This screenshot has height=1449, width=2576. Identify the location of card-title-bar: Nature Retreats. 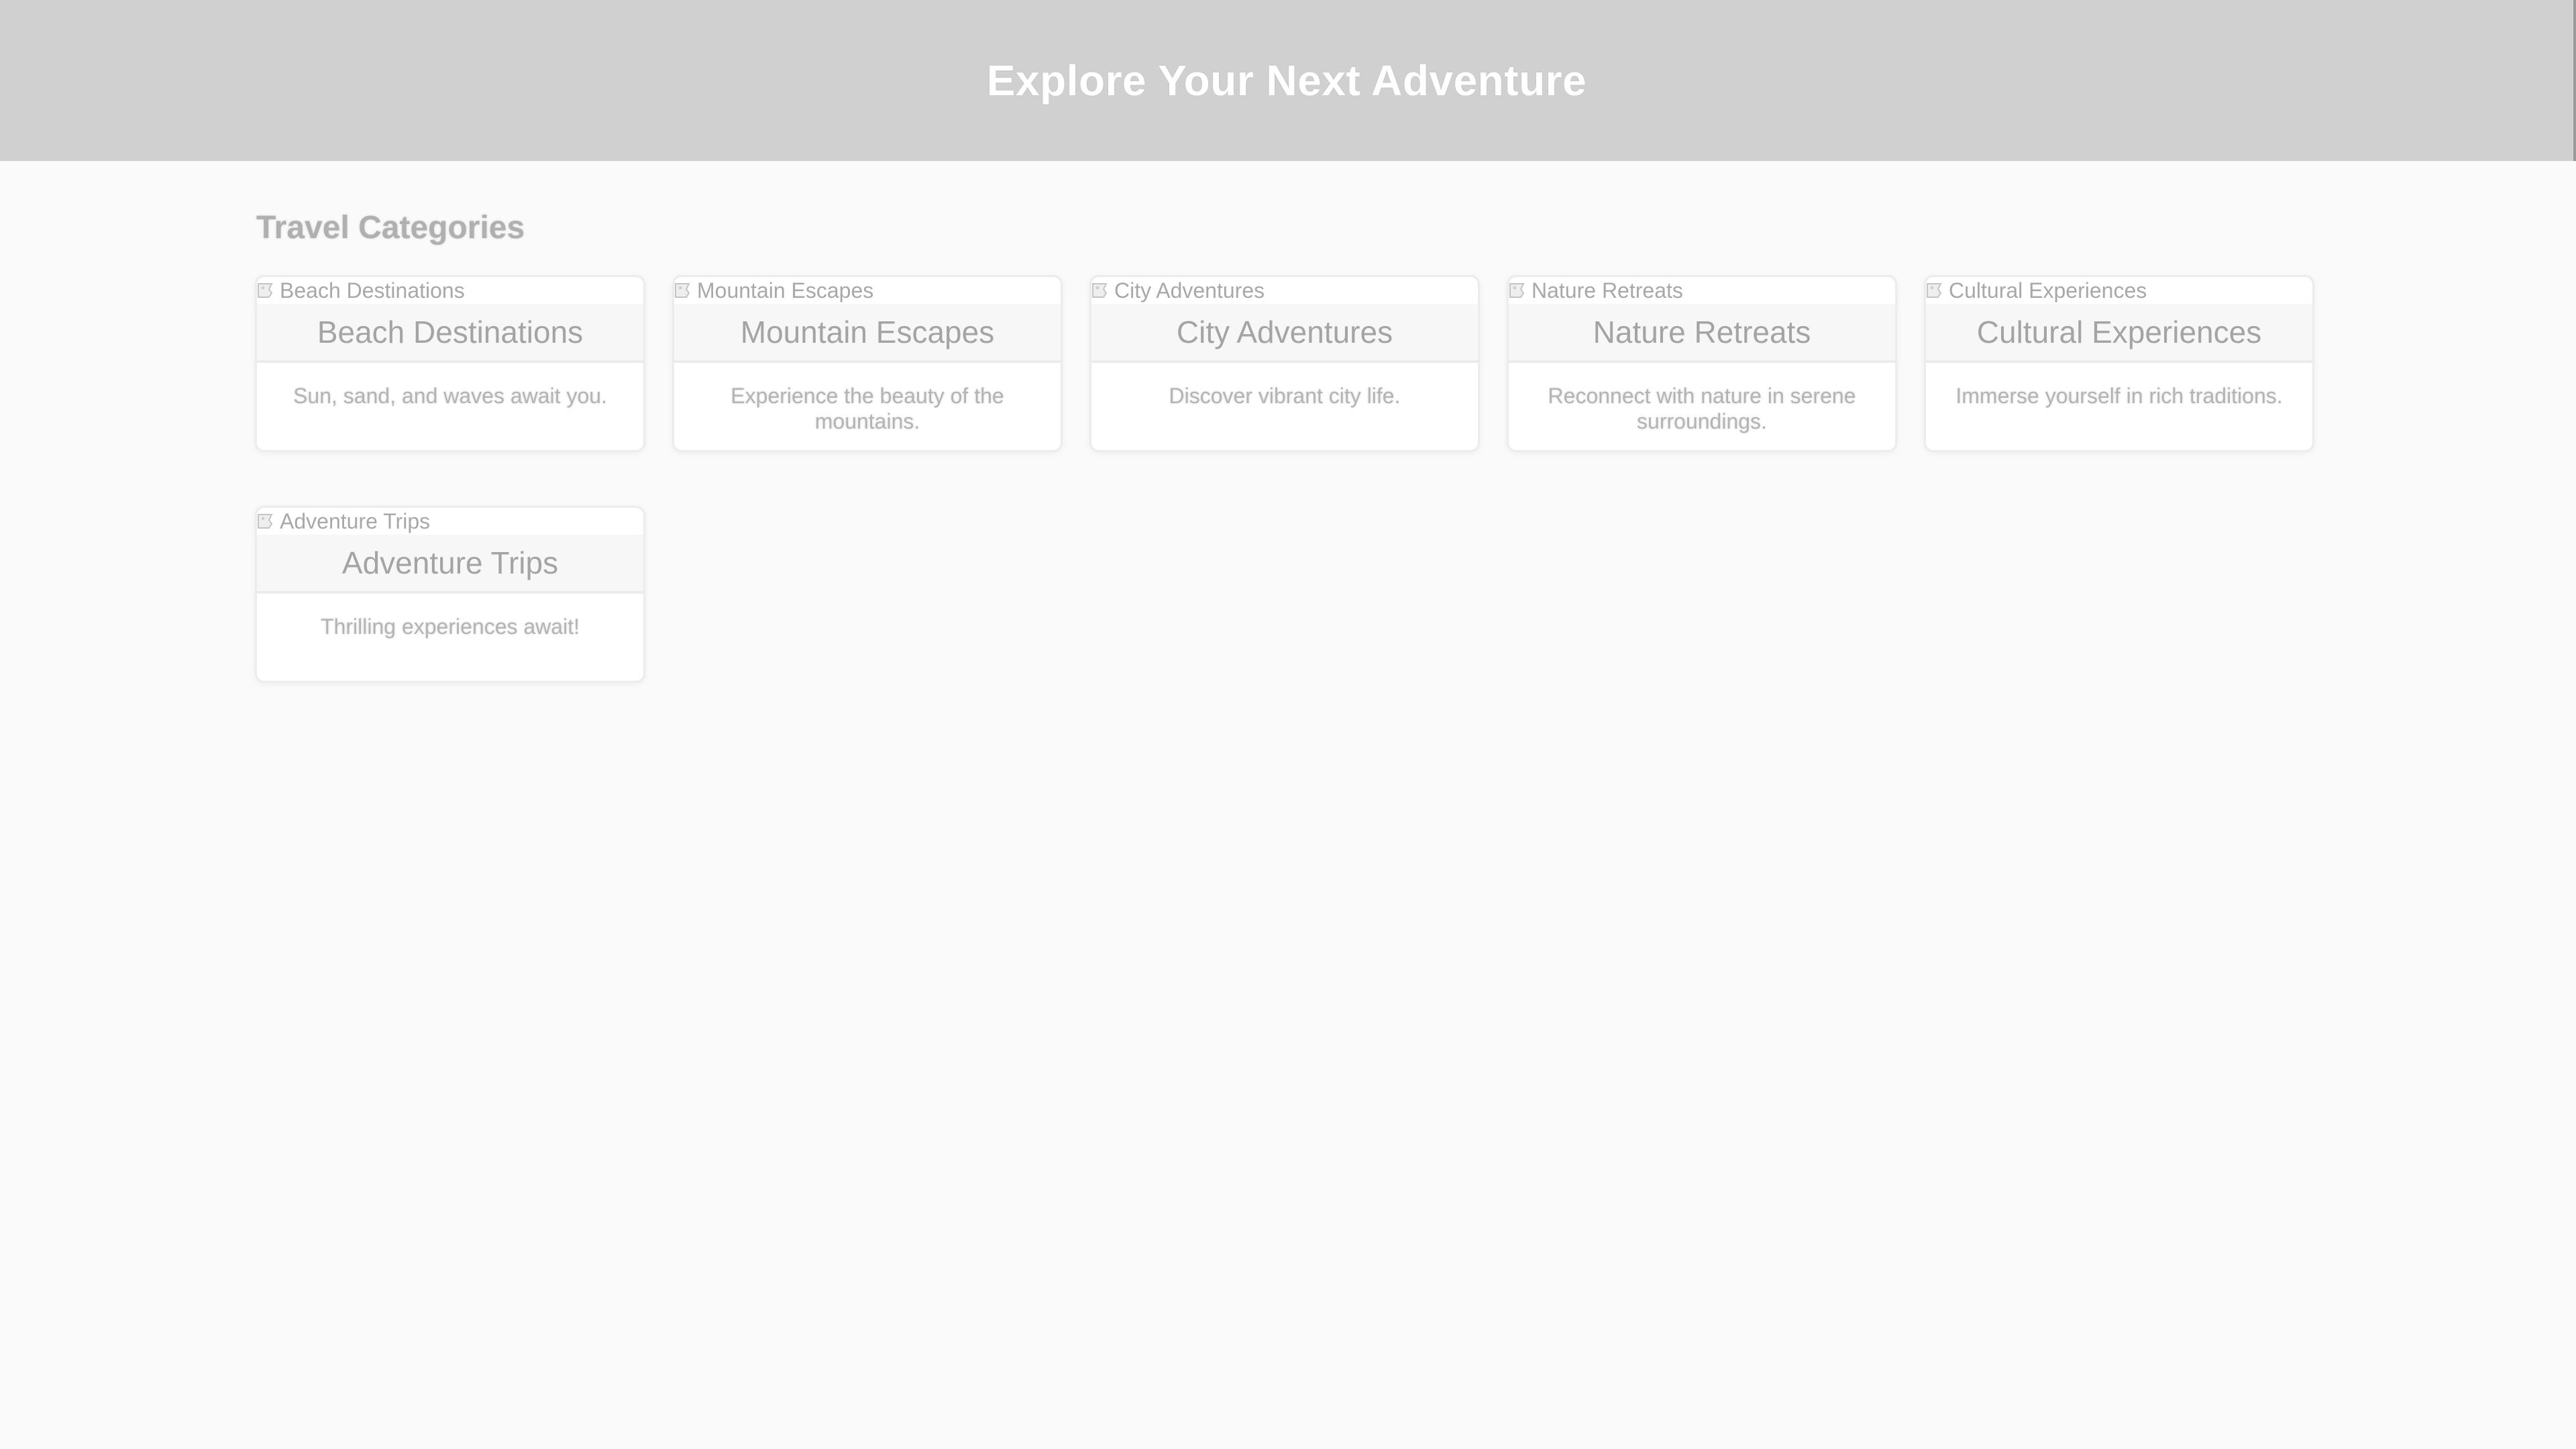
(1702, 333).